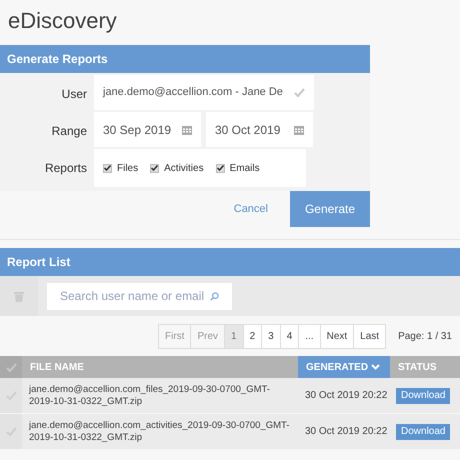 This screenshot has height=460, width=460. I want to click on checkbox-label: Files, so click(127, 169).